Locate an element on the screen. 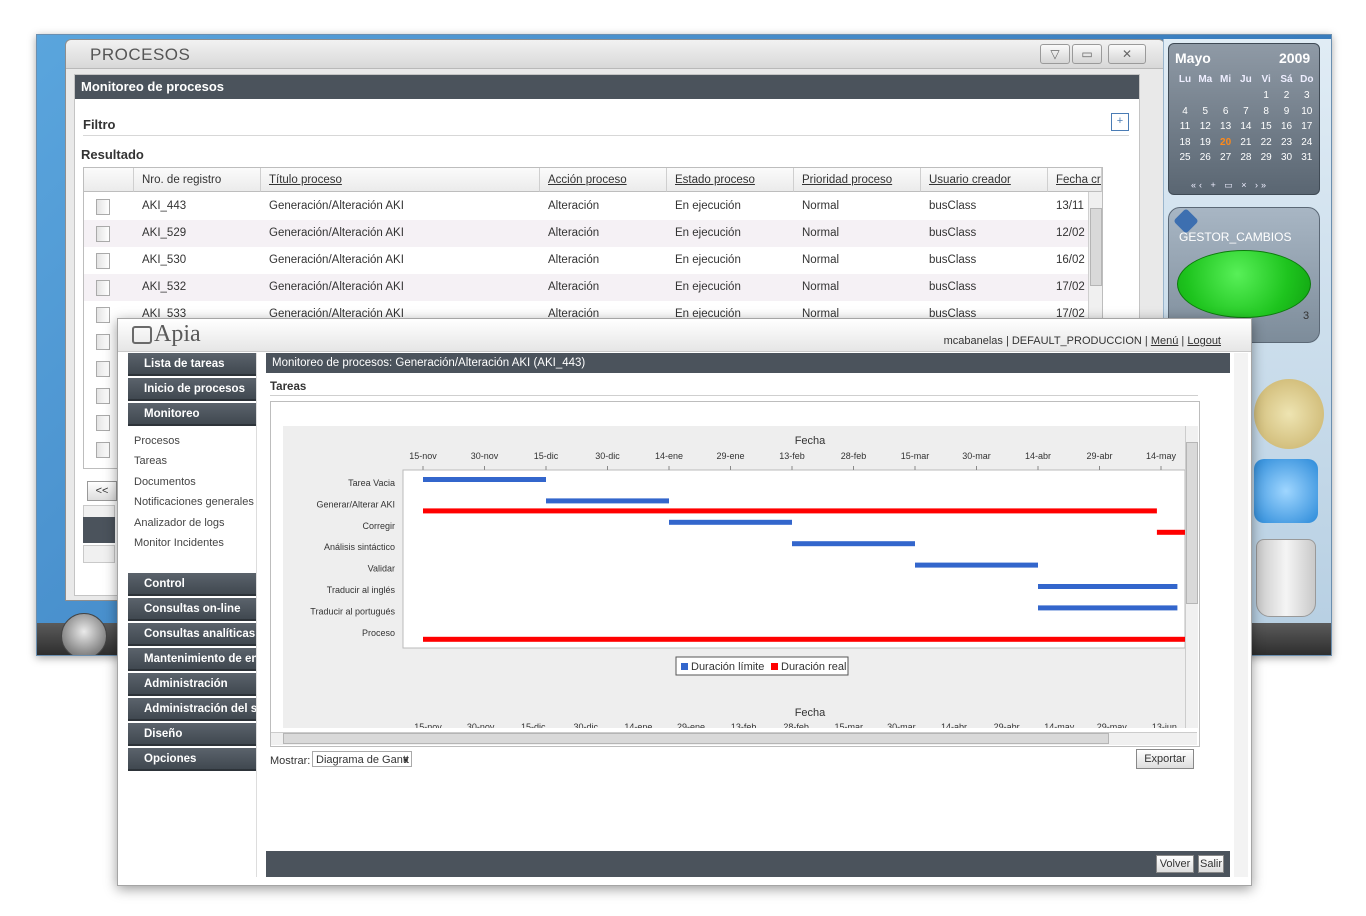  nav-consultas-online: Consultas on-line is located at coordinates (192, 609).